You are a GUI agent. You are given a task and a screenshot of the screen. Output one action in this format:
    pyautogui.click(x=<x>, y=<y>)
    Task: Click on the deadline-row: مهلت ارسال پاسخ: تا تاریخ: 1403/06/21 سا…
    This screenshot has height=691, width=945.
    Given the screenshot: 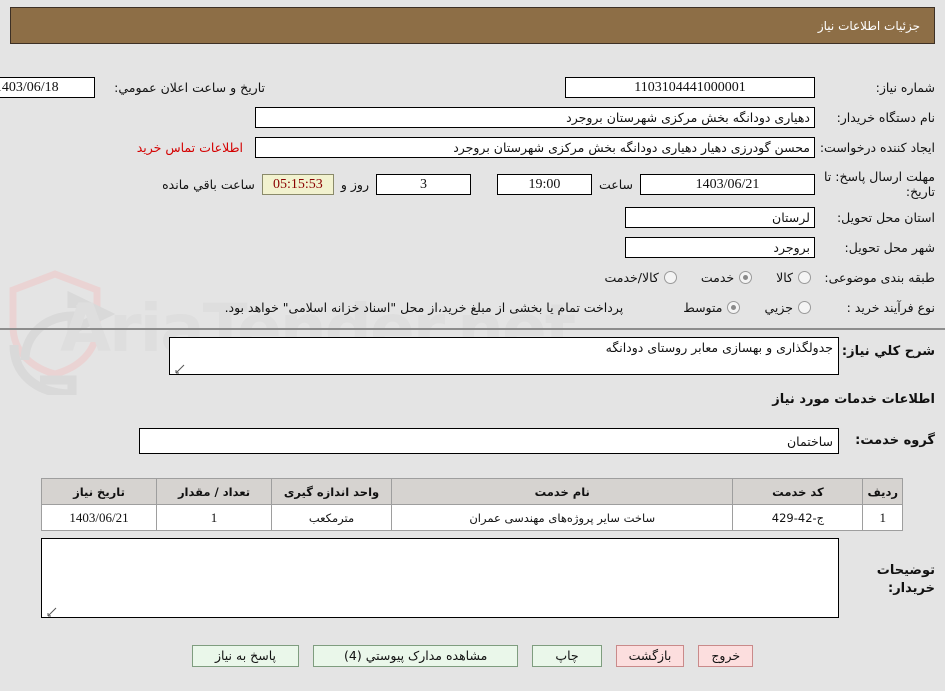 What is the action you would take?
    pyautogui.click(x=548, y=184)
    